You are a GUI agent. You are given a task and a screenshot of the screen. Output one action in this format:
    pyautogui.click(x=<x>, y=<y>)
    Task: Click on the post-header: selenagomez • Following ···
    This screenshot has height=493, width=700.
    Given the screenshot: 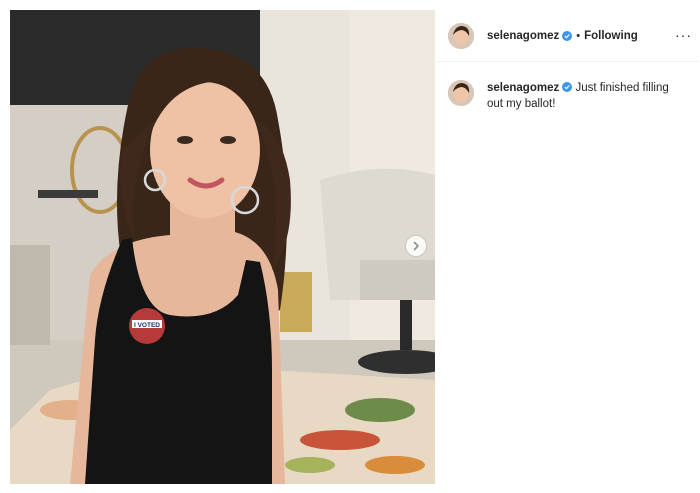 What is the action you would take?
    pyautogui.click(x=567, y=36)
    